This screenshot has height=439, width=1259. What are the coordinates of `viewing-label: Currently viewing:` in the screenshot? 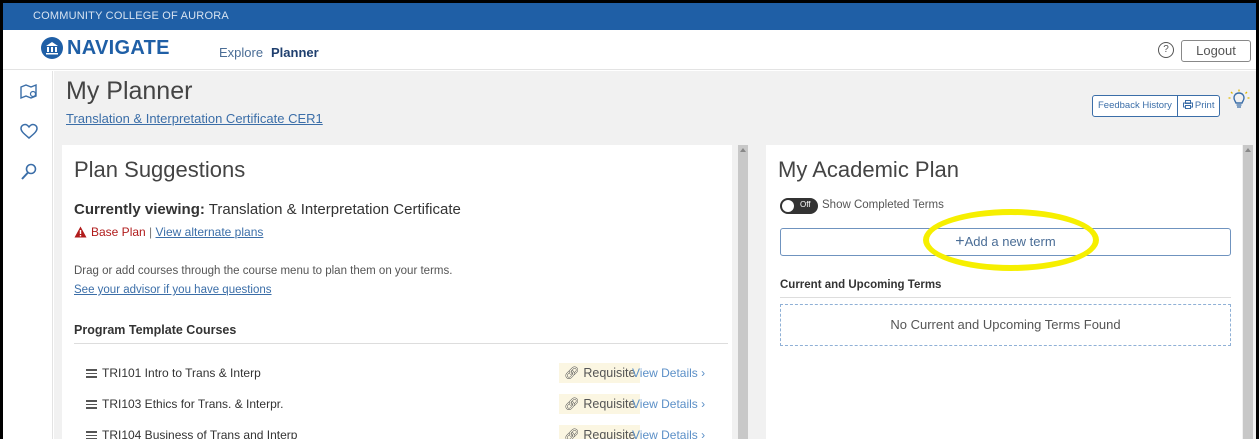 It's located at (139, 209).